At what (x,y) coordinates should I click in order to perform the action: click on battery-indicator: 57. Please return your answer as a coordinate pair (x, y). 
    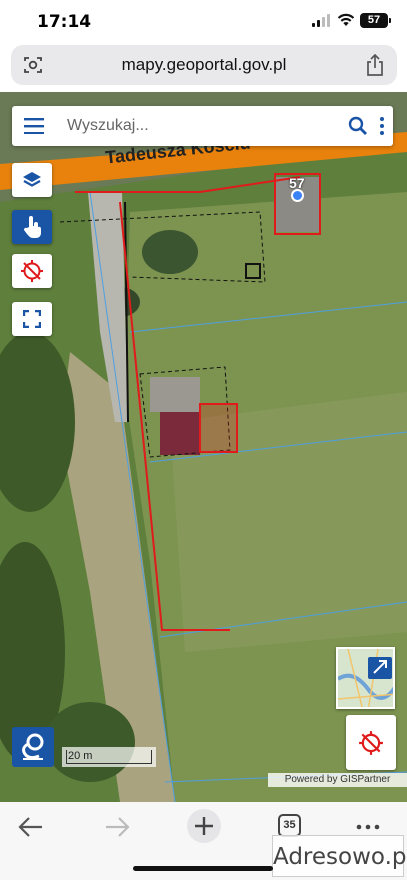
    Looking at the image, I should click on (374, 20).